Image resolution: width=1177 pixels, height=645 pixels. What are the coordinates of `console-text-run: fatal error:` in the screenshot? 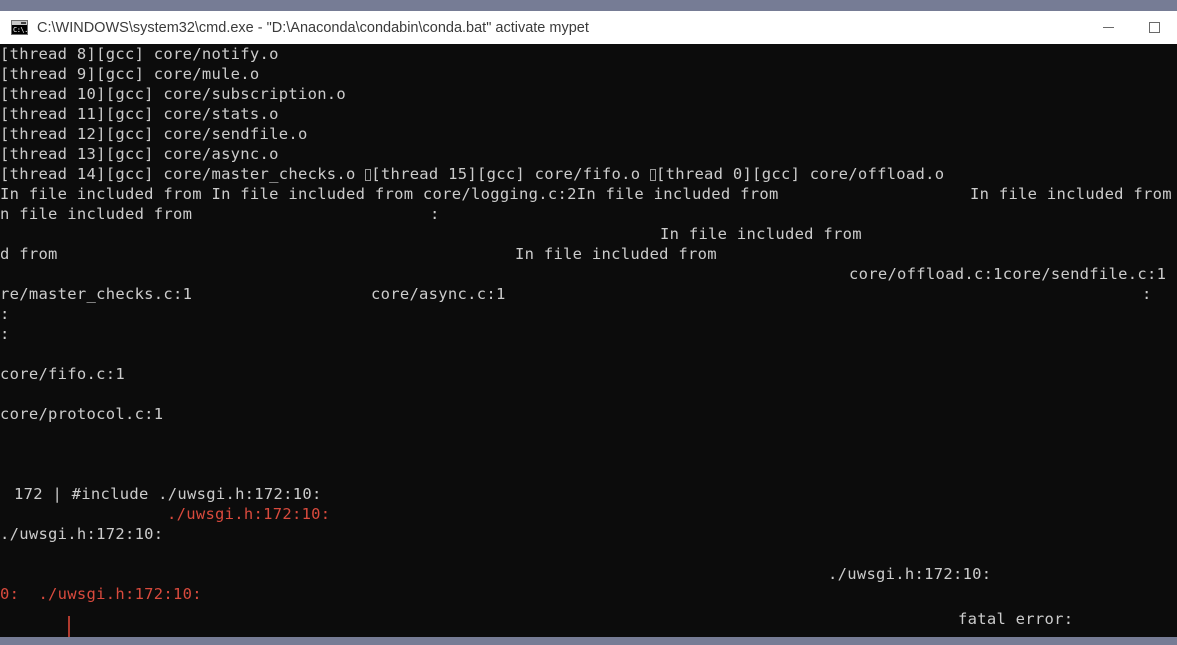 It's located at (1015, 619).